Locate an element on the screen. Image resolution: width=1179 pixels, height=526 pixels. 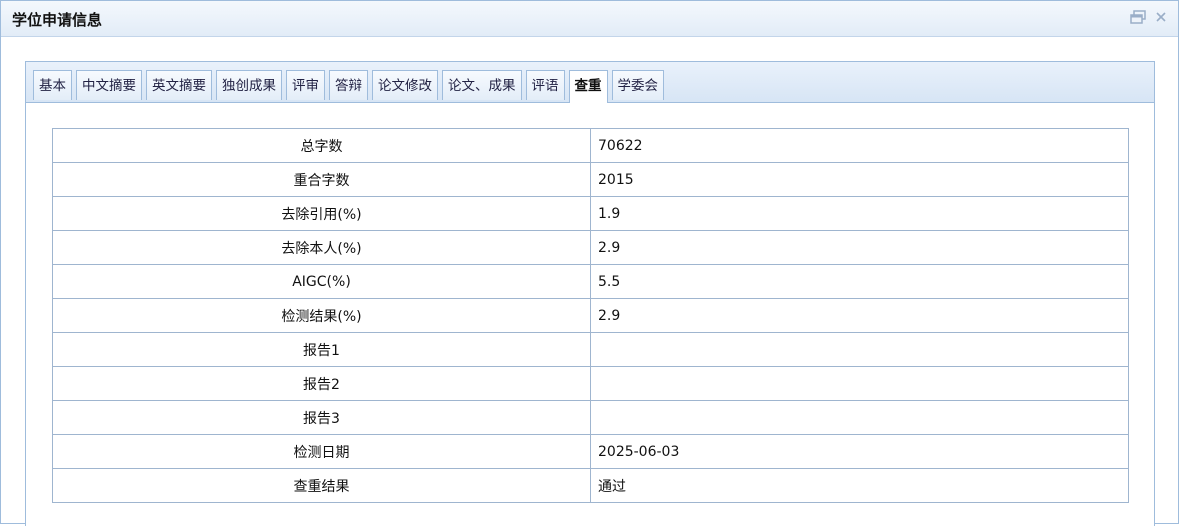
table-row: AIGC(%) 5.5 is located at coordinates (590, 281).